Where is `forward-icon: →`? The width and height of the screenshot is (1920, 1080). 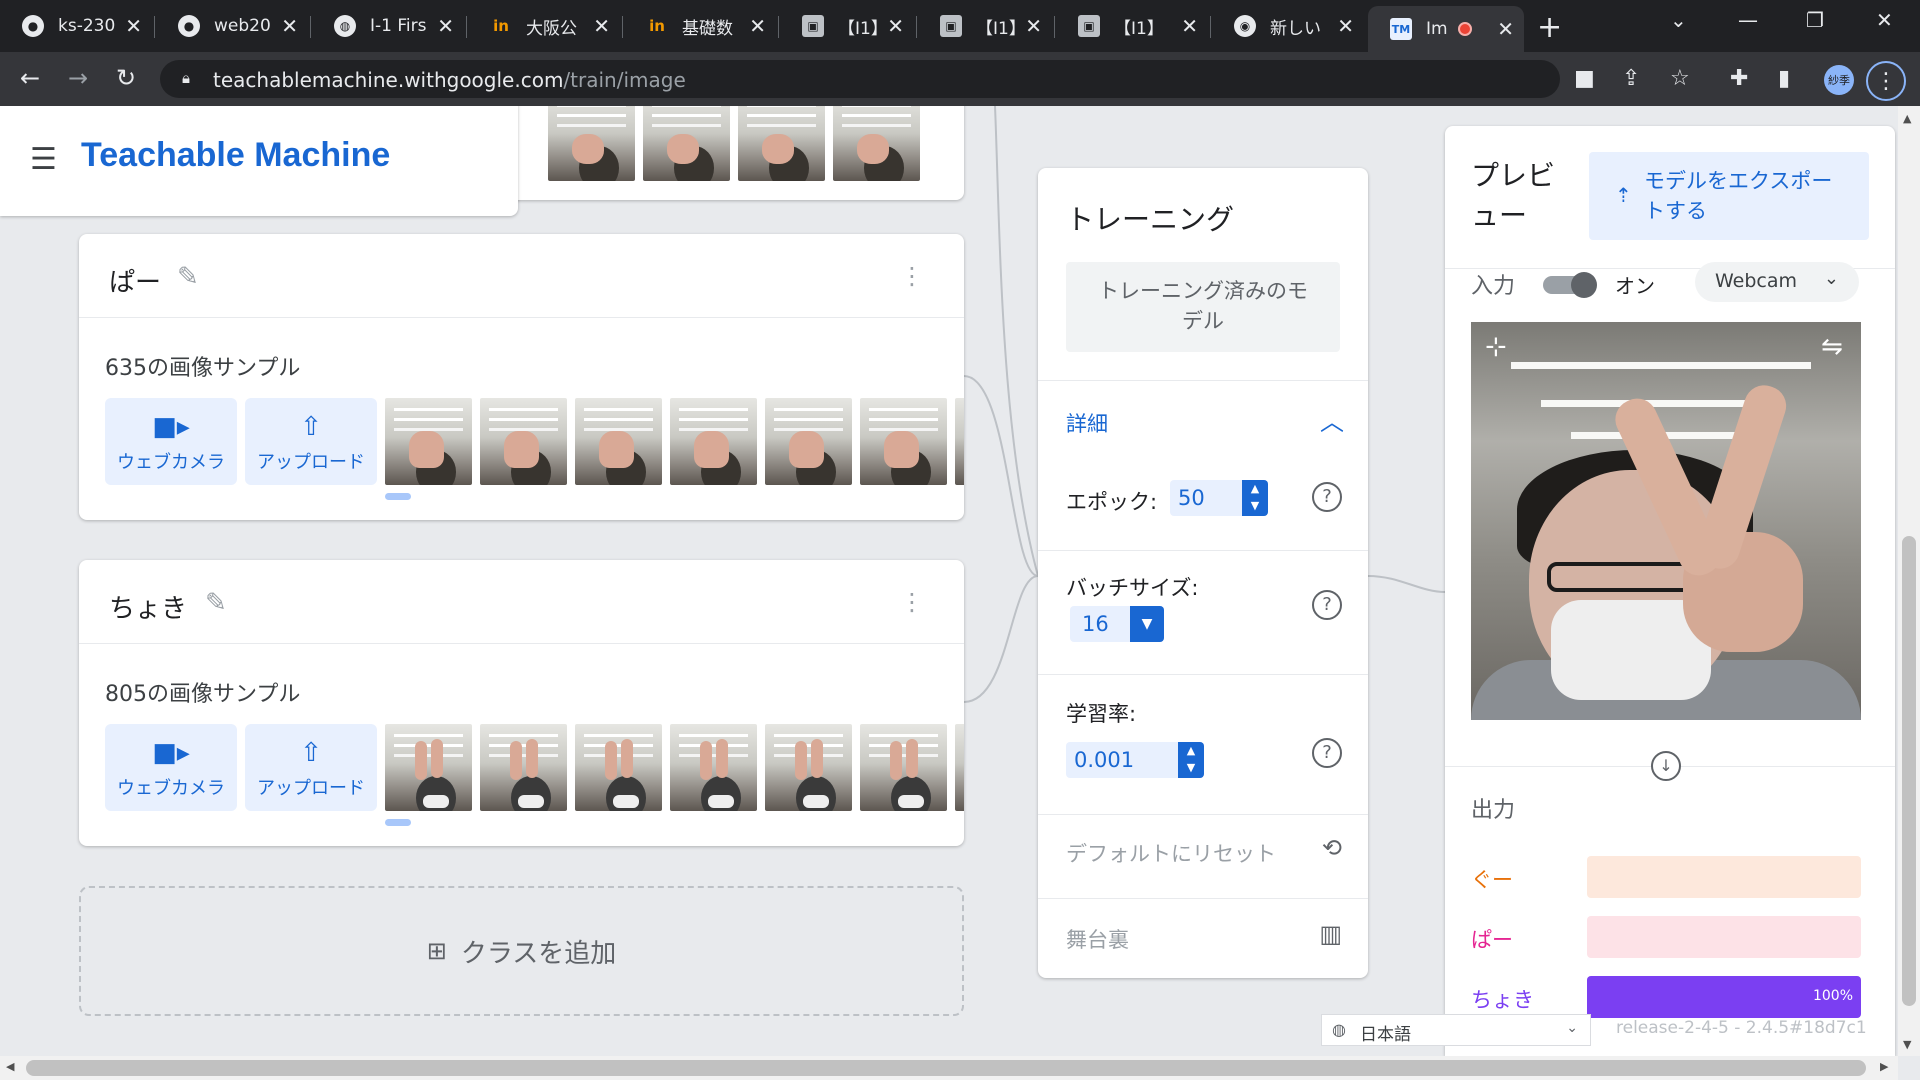 forward-icon: → is located at coordinates (78, 78).